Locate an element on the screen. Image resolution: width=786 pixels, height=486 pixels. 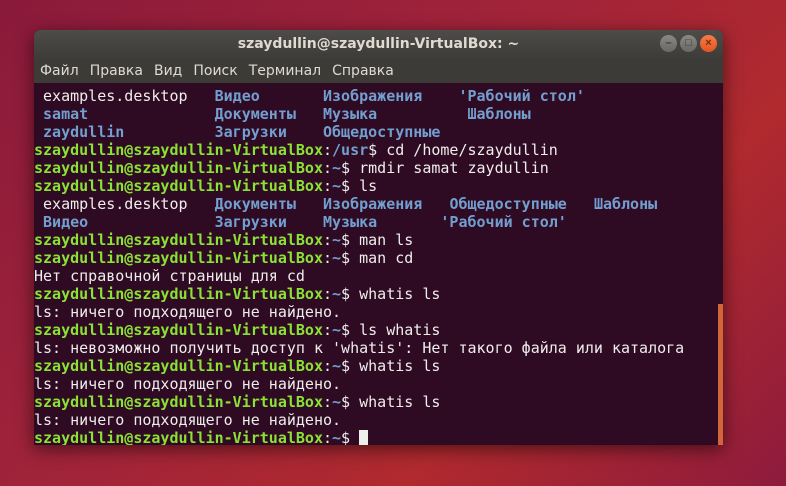
directory-text: /usr is located at coordinates (350, 150).